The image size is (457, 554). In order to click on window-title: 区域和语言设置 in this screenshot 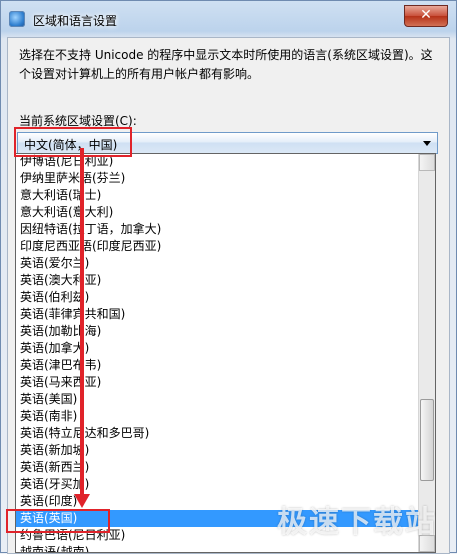, I will do `click(75, 21)`.